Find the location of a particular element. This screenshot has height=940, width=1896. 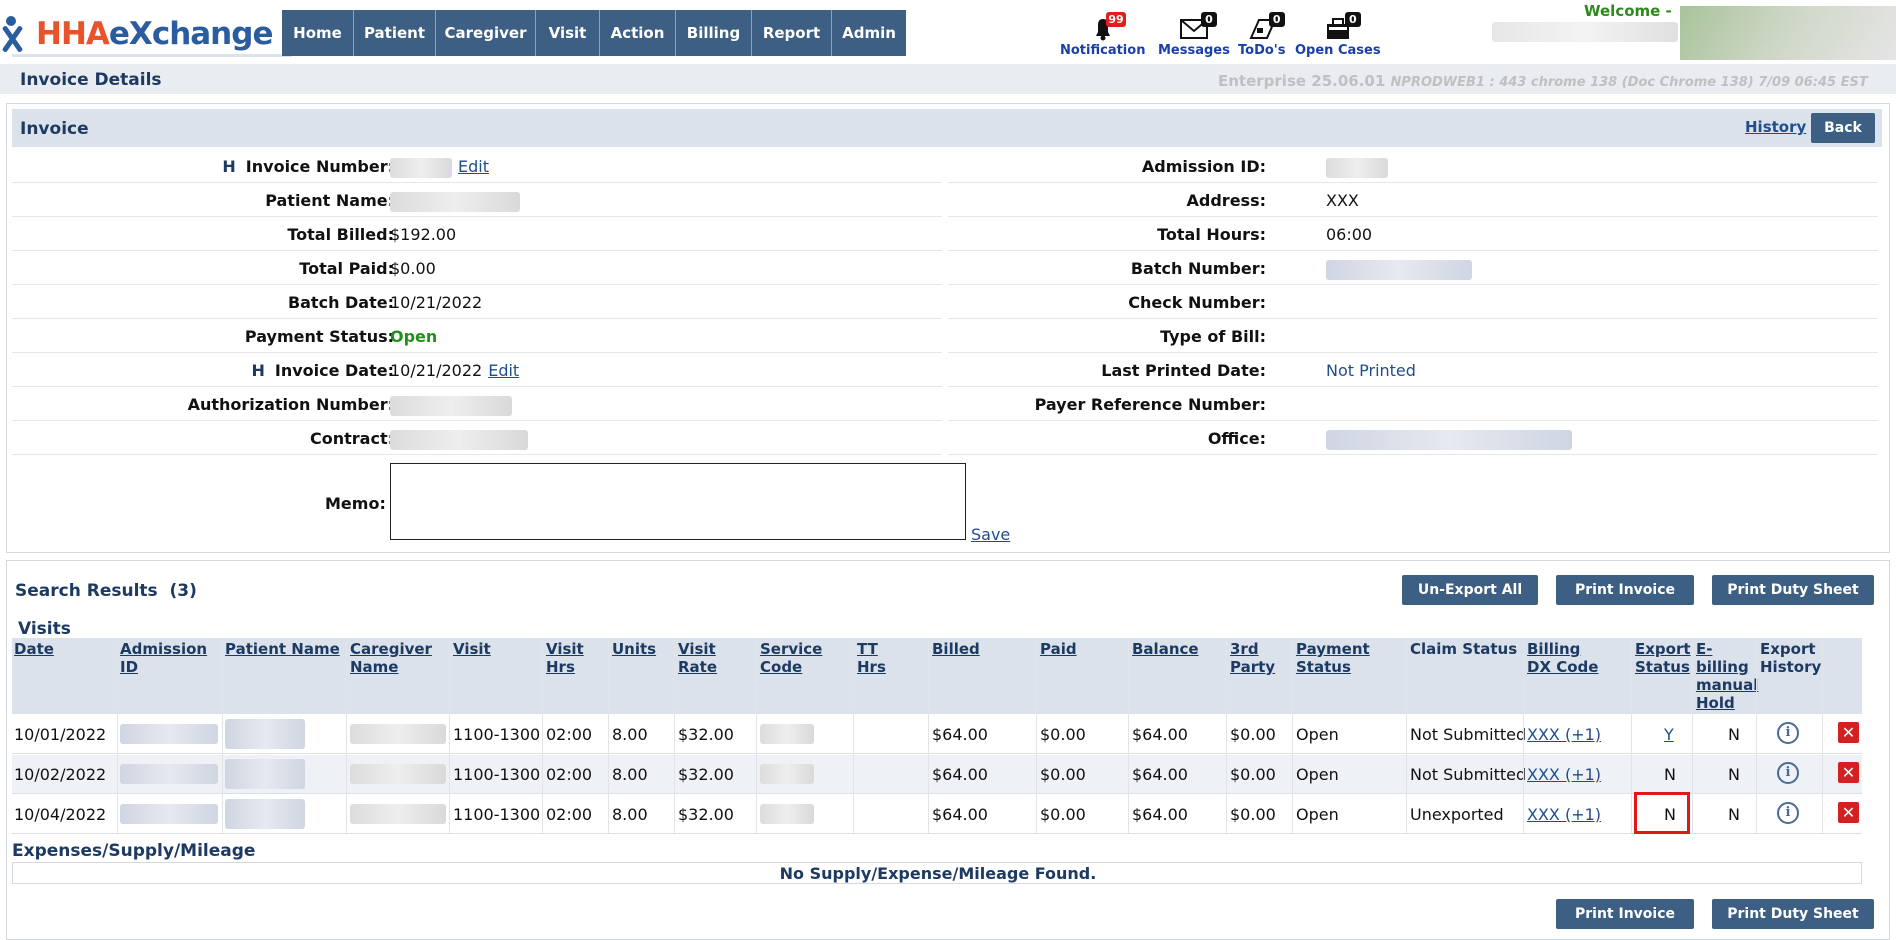

user-name-redacted is located at coordinates (1585, 32).